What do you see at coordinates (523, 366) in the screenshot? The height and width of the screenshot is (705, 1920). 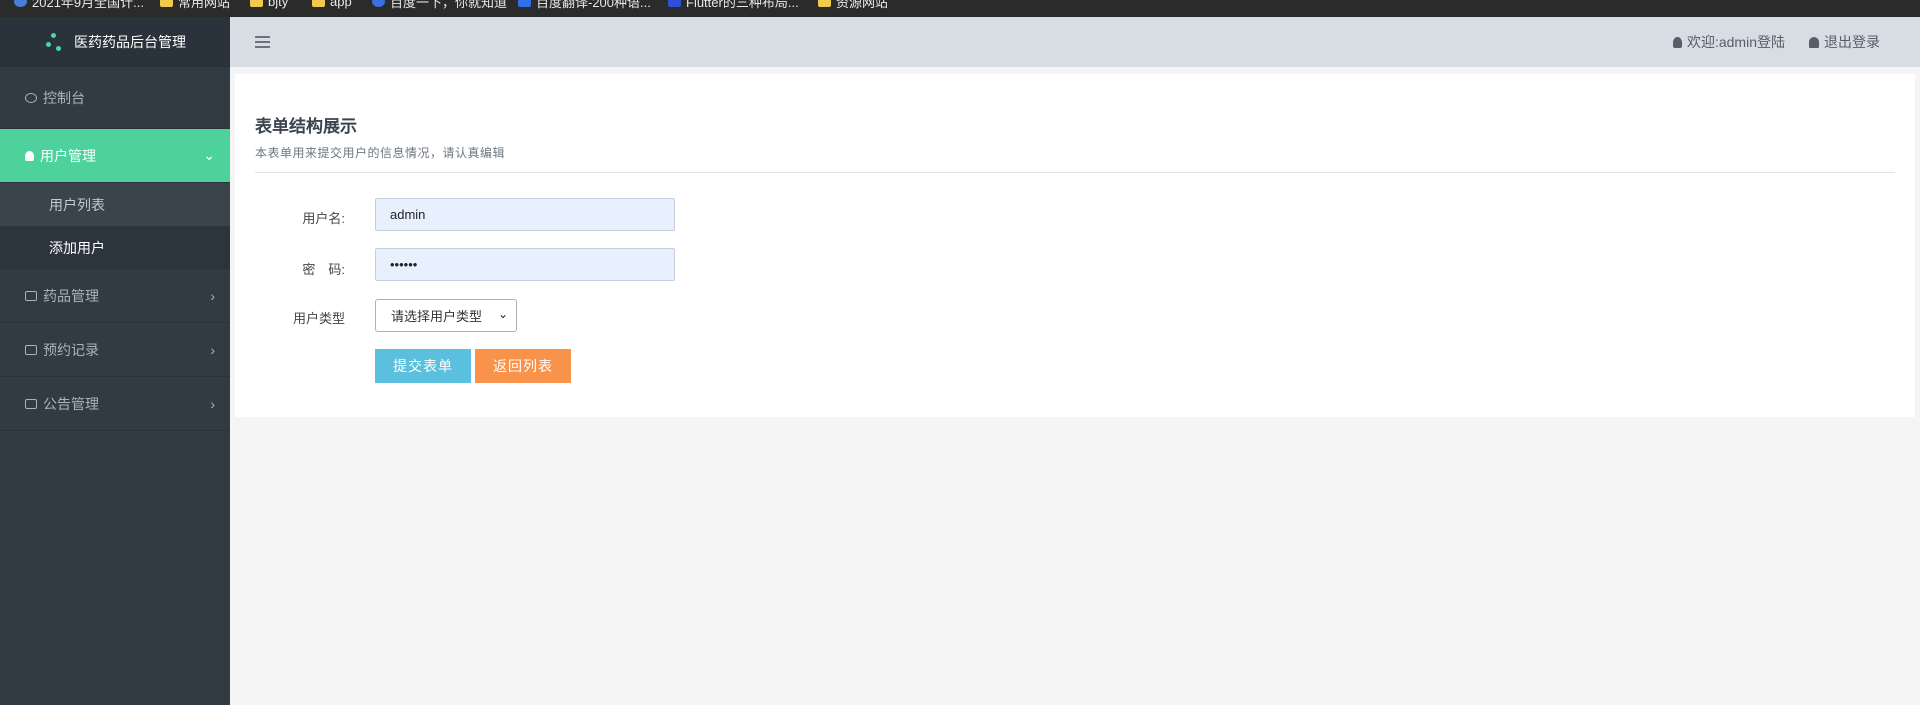 I see `back-to-list-button: 返回列表` at bounding box center [523, 366].